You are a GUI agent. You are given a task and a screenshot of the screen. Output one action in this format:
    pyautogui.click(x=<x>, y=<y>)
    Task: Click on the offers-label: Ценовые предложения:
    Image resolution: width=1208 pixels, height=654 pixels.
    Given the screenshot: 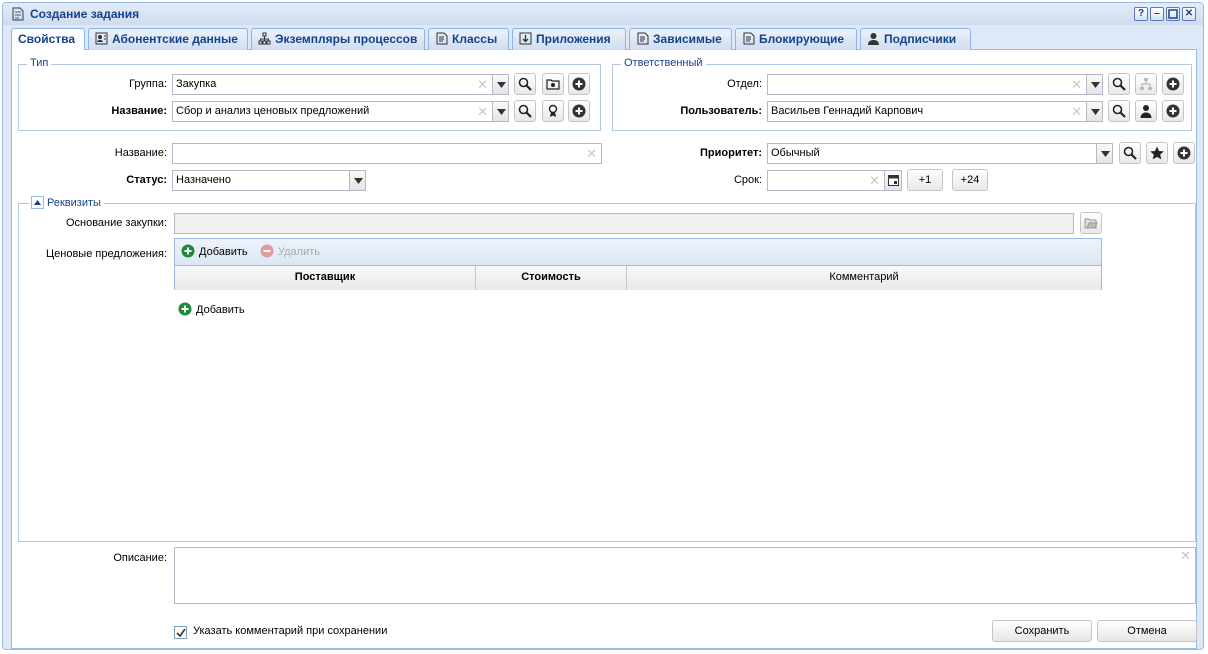 What is the action you would take?
    pyautogui.click(x=106, y=254)
    